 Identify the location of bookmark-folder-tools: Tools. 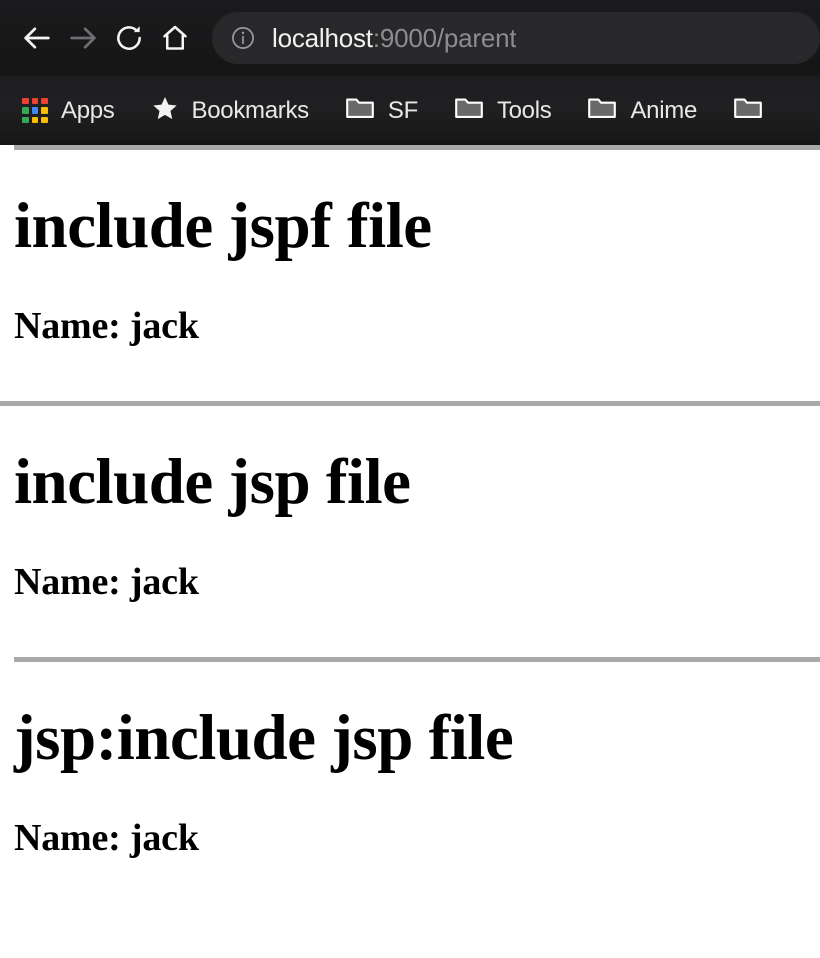
(503, 111).